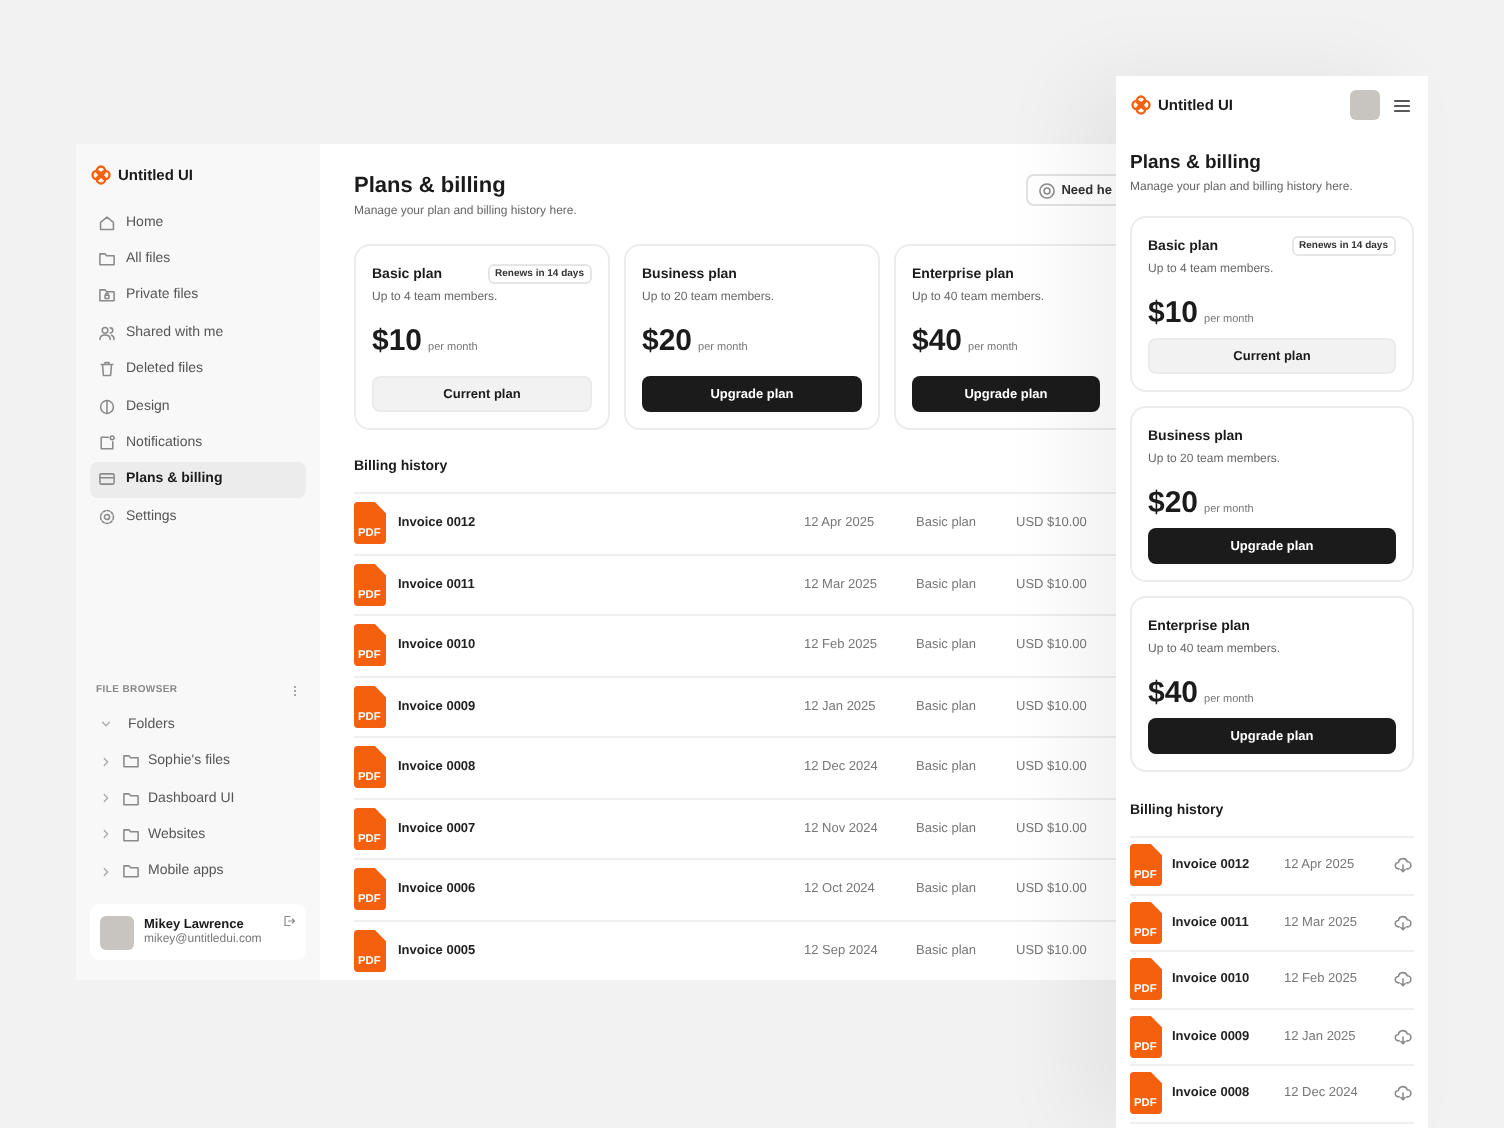 This screenshot has height=1128, width=1504. I want to click on users-icon, so click(107, 332).